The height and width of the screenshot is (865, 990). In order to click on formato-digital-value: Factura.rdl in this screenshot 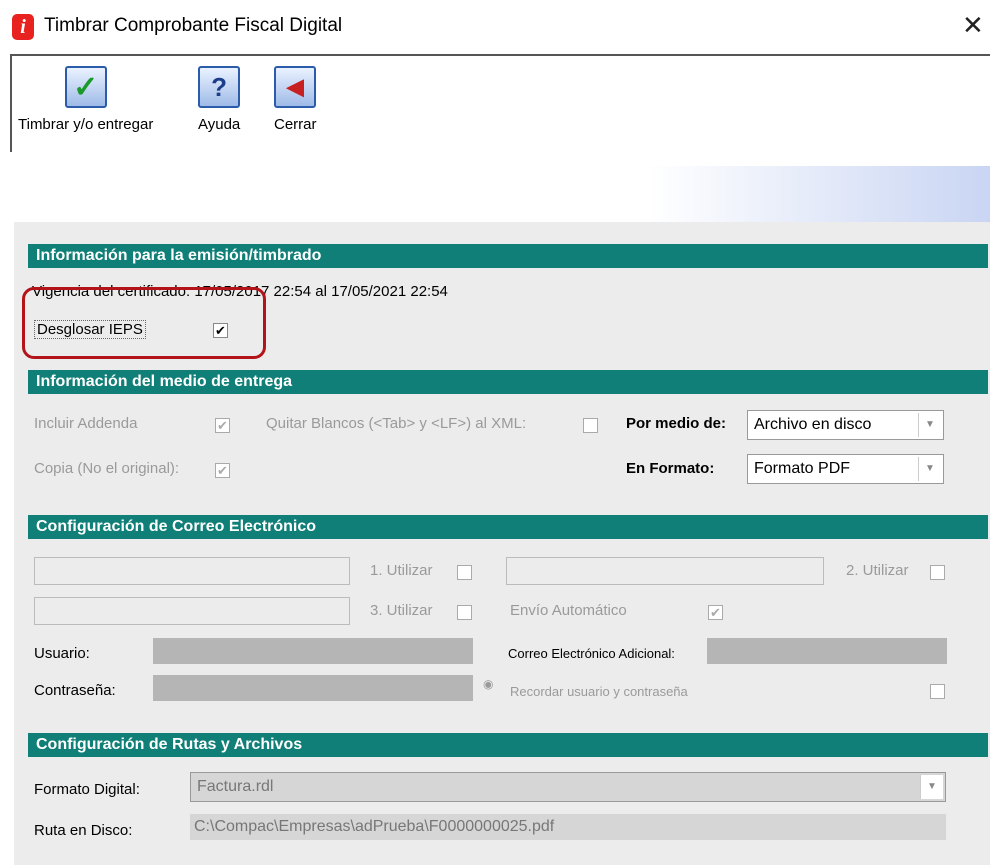, I will do `click(235, 786)`.